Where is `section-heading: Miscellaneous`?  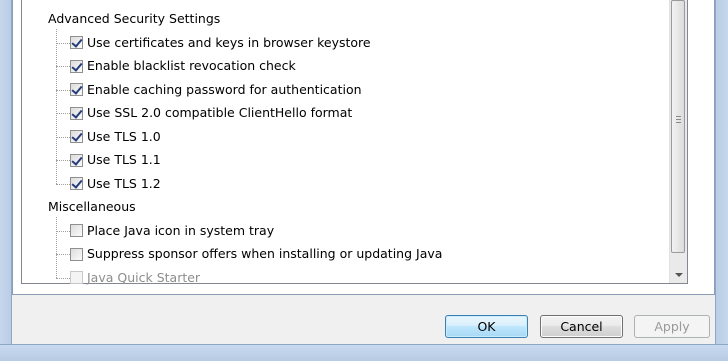 section-heading: Miscellaneous is located at coordinates (92, 206).